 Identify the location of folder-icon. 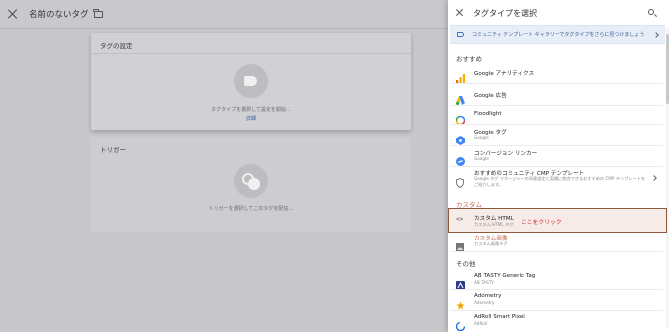
(98, 13).